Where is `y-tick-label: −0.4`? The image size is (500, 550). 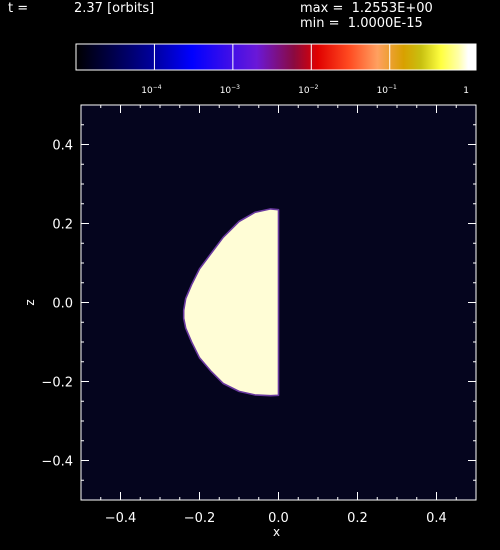 y-tick-label: −0.4 is located at coordinates (57, 462).